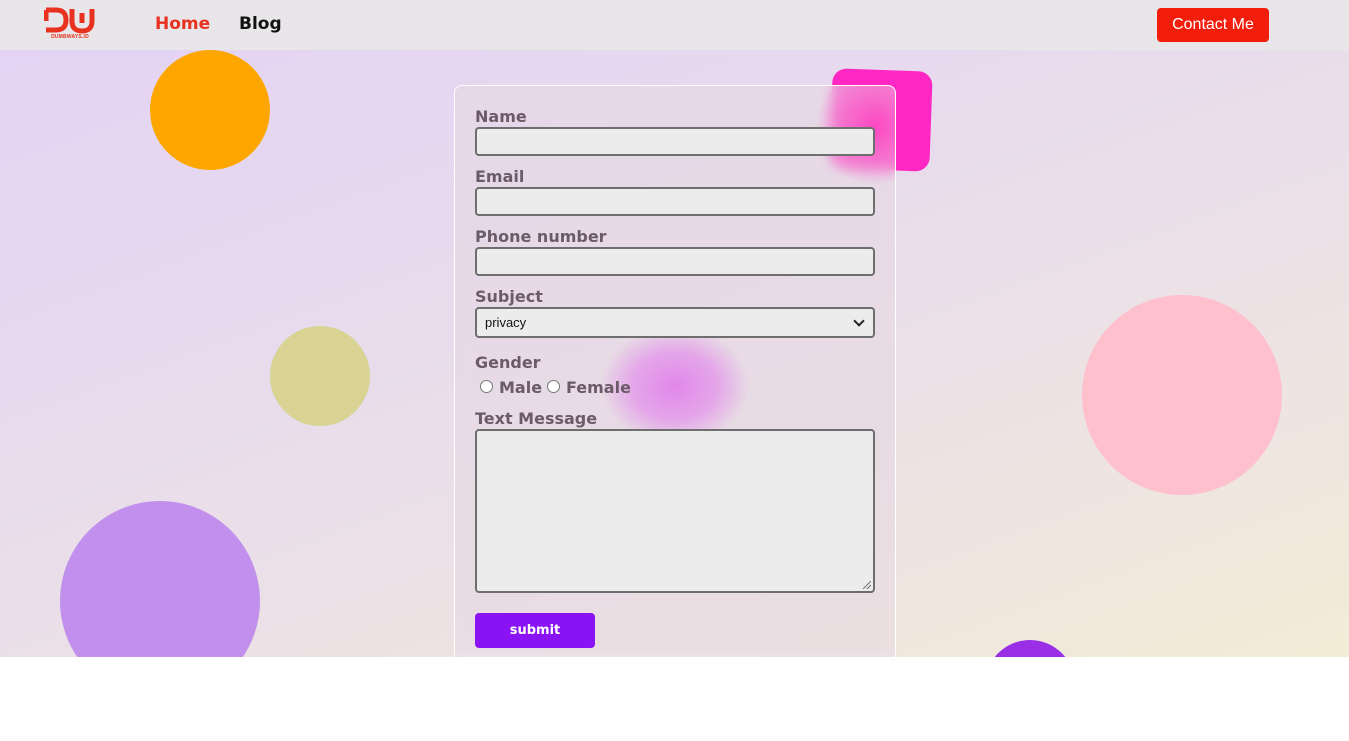 The height and width of the screenshot is (741, 1349). What do you see at coordinates (182, 24) in the screenshot?
I see `nav-home-link: Home` at bounding box center [182, 24].